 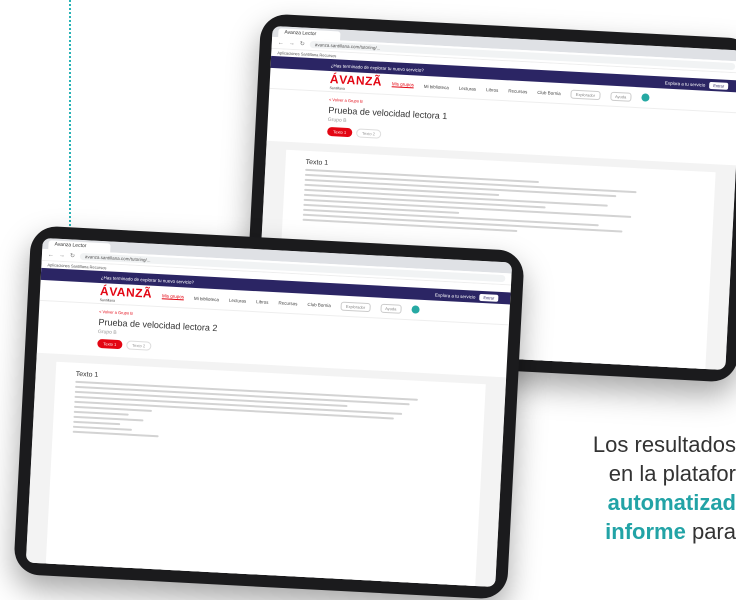 I want to click on caption-bold: informe, so click(x=645, y=531).